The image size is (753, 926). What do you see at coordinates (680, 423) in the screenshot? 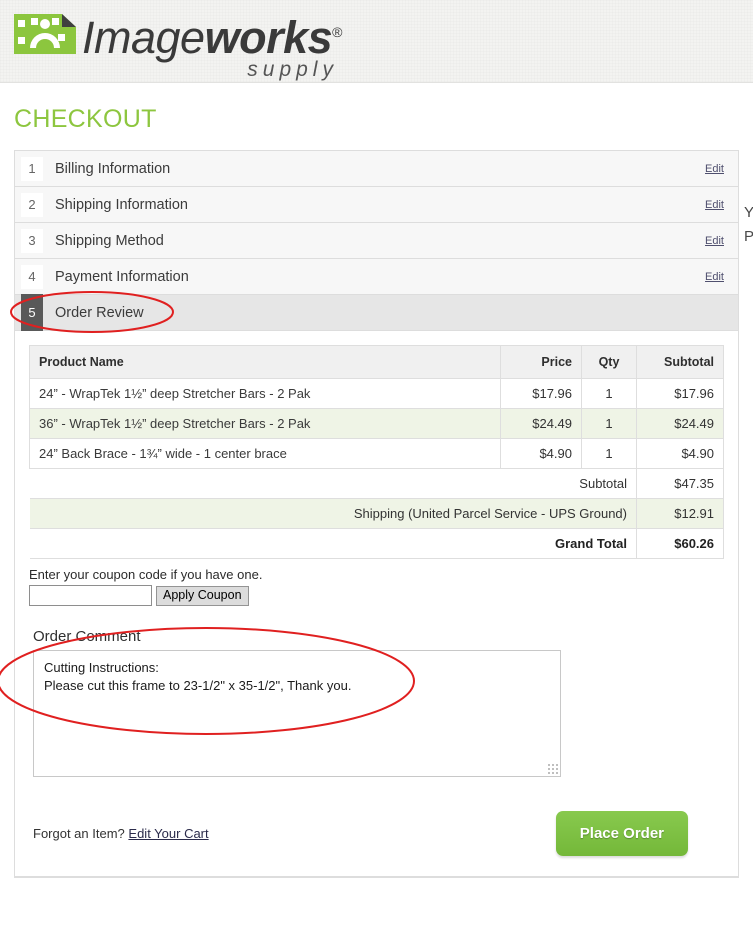
I see `cell-subtotal: $24.49` at bounding box center [680, 423].